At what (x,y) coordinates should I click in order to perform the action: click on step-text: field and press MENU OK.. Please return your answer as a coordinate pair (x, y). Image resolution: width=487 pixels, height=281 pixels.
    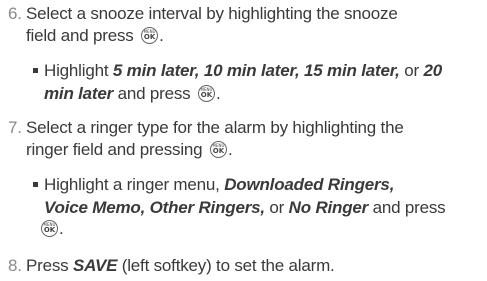
    Looking at the image, I should click on (95, 35).